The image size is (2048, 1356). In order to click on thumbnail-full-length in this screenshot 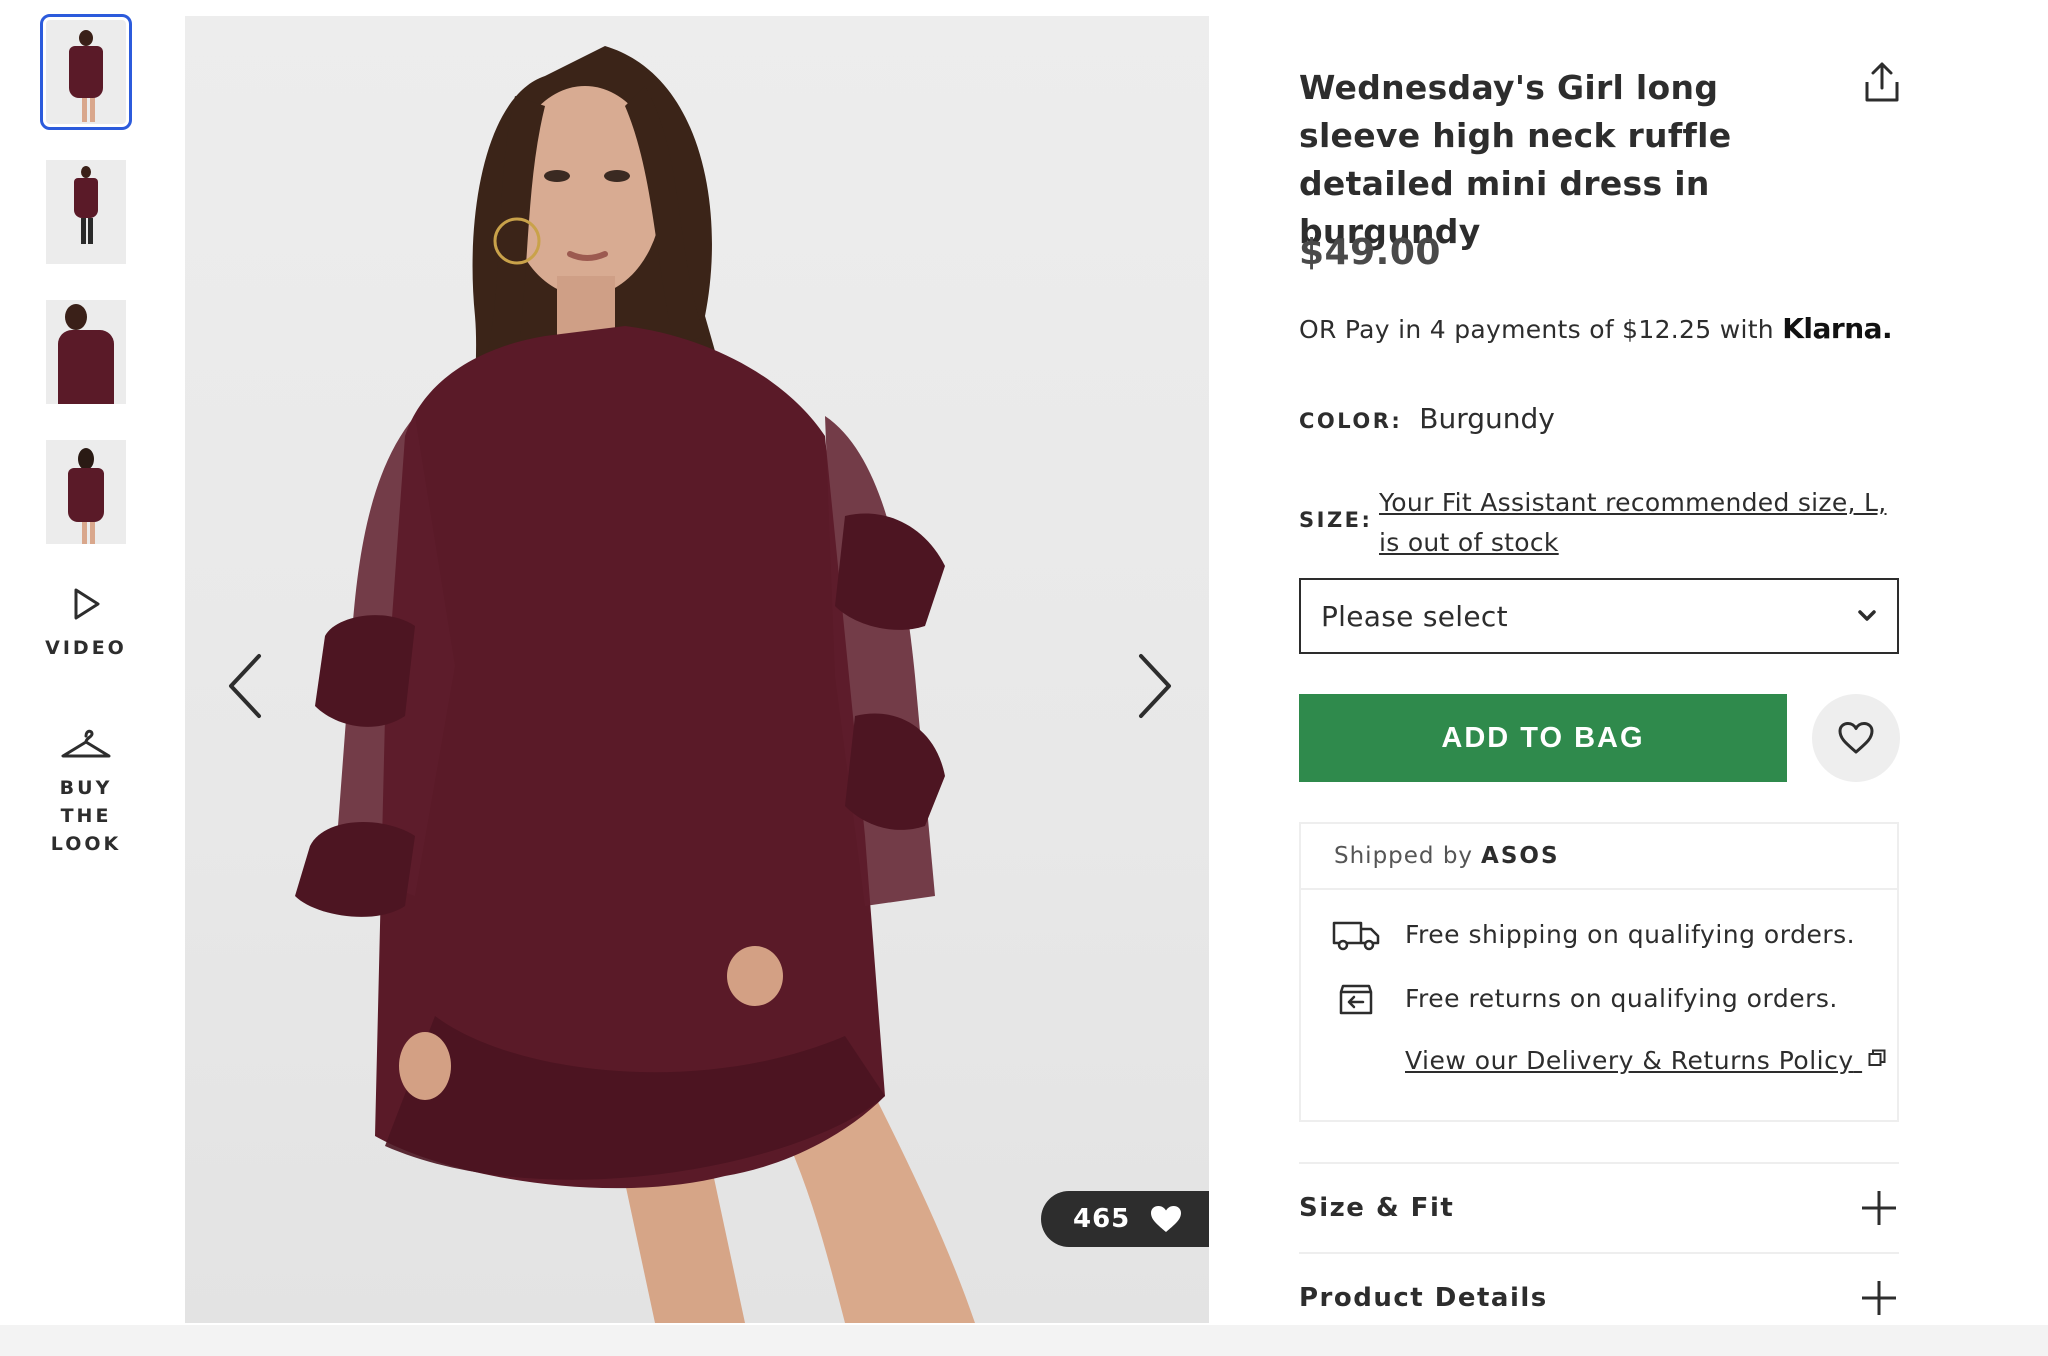, I will do `click(86, 212)`.